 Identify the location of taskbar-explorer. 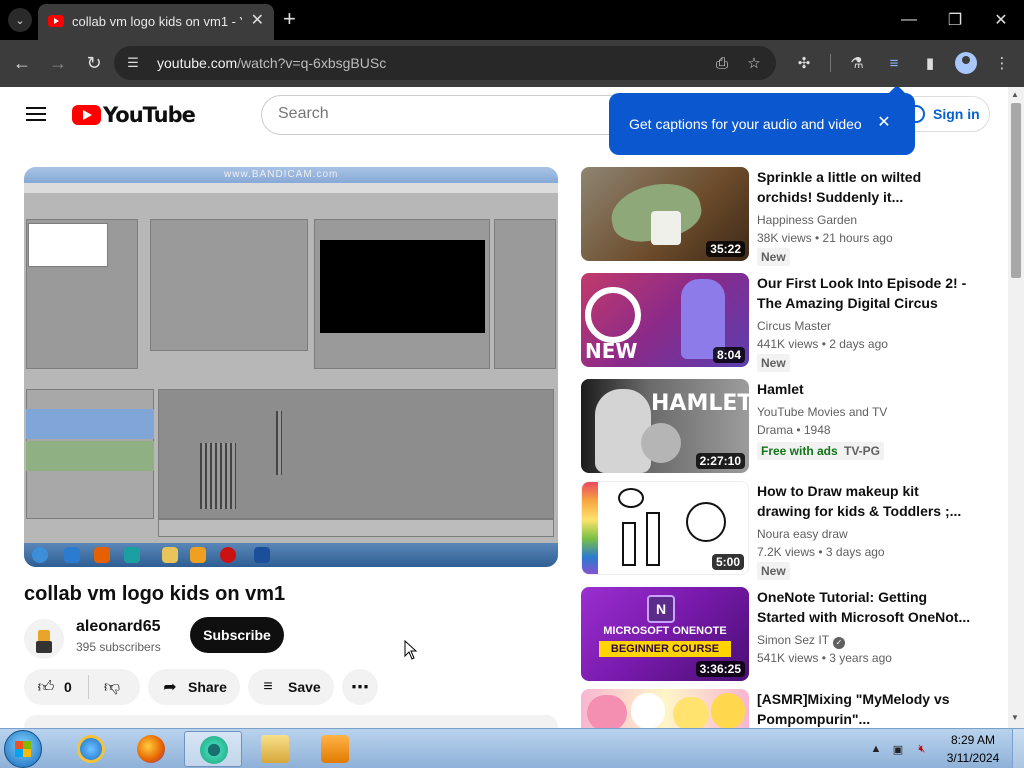
(275, 749).